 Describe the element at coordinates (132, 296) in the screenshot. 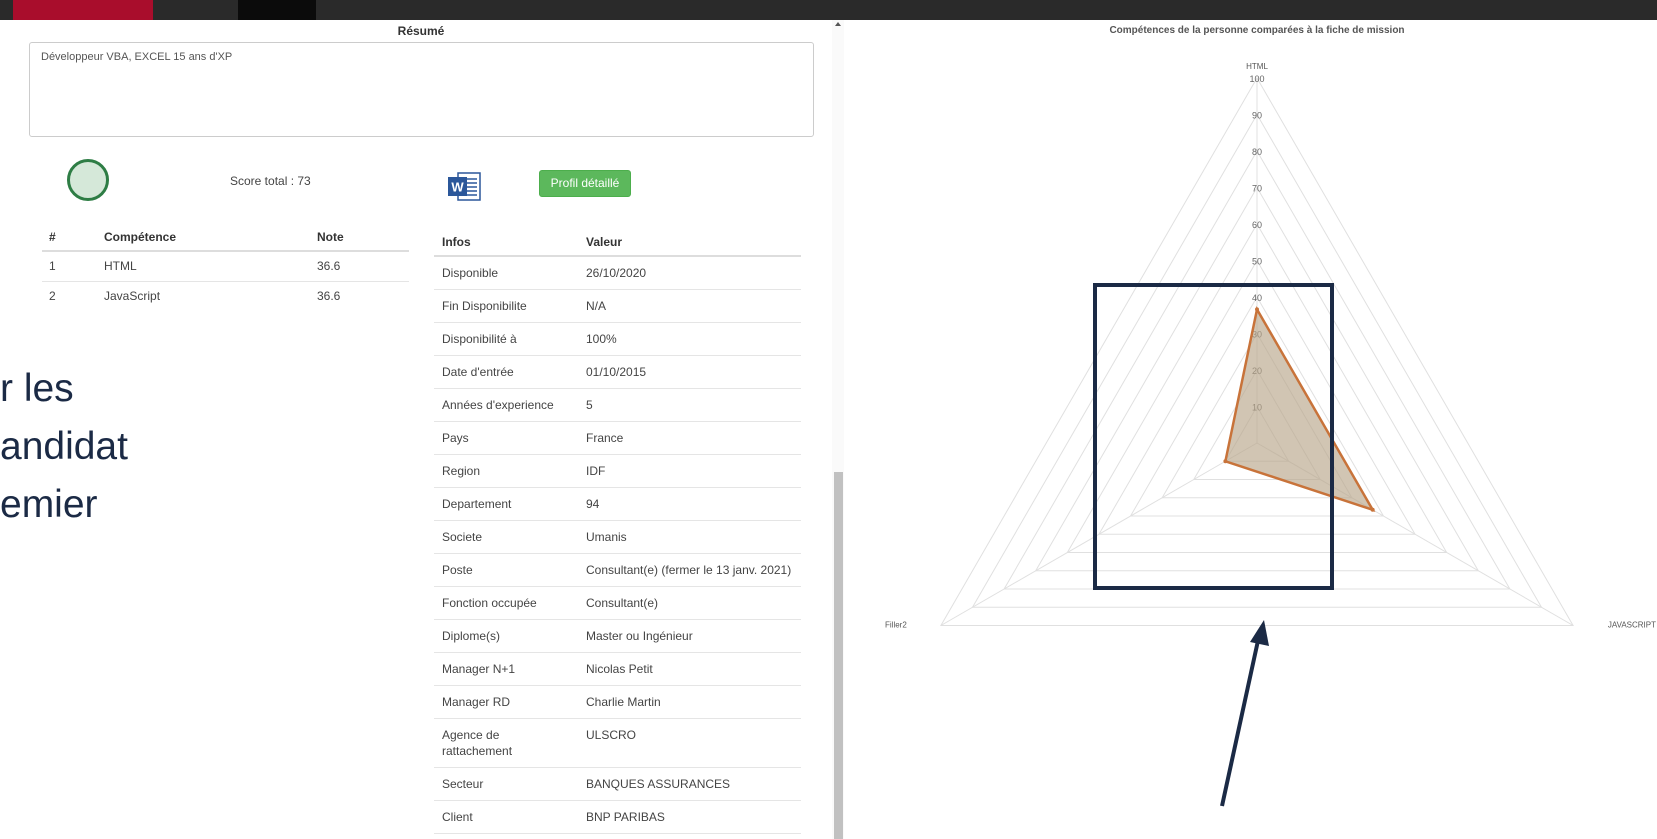

I see `row-competence: JavaScript` at that location.